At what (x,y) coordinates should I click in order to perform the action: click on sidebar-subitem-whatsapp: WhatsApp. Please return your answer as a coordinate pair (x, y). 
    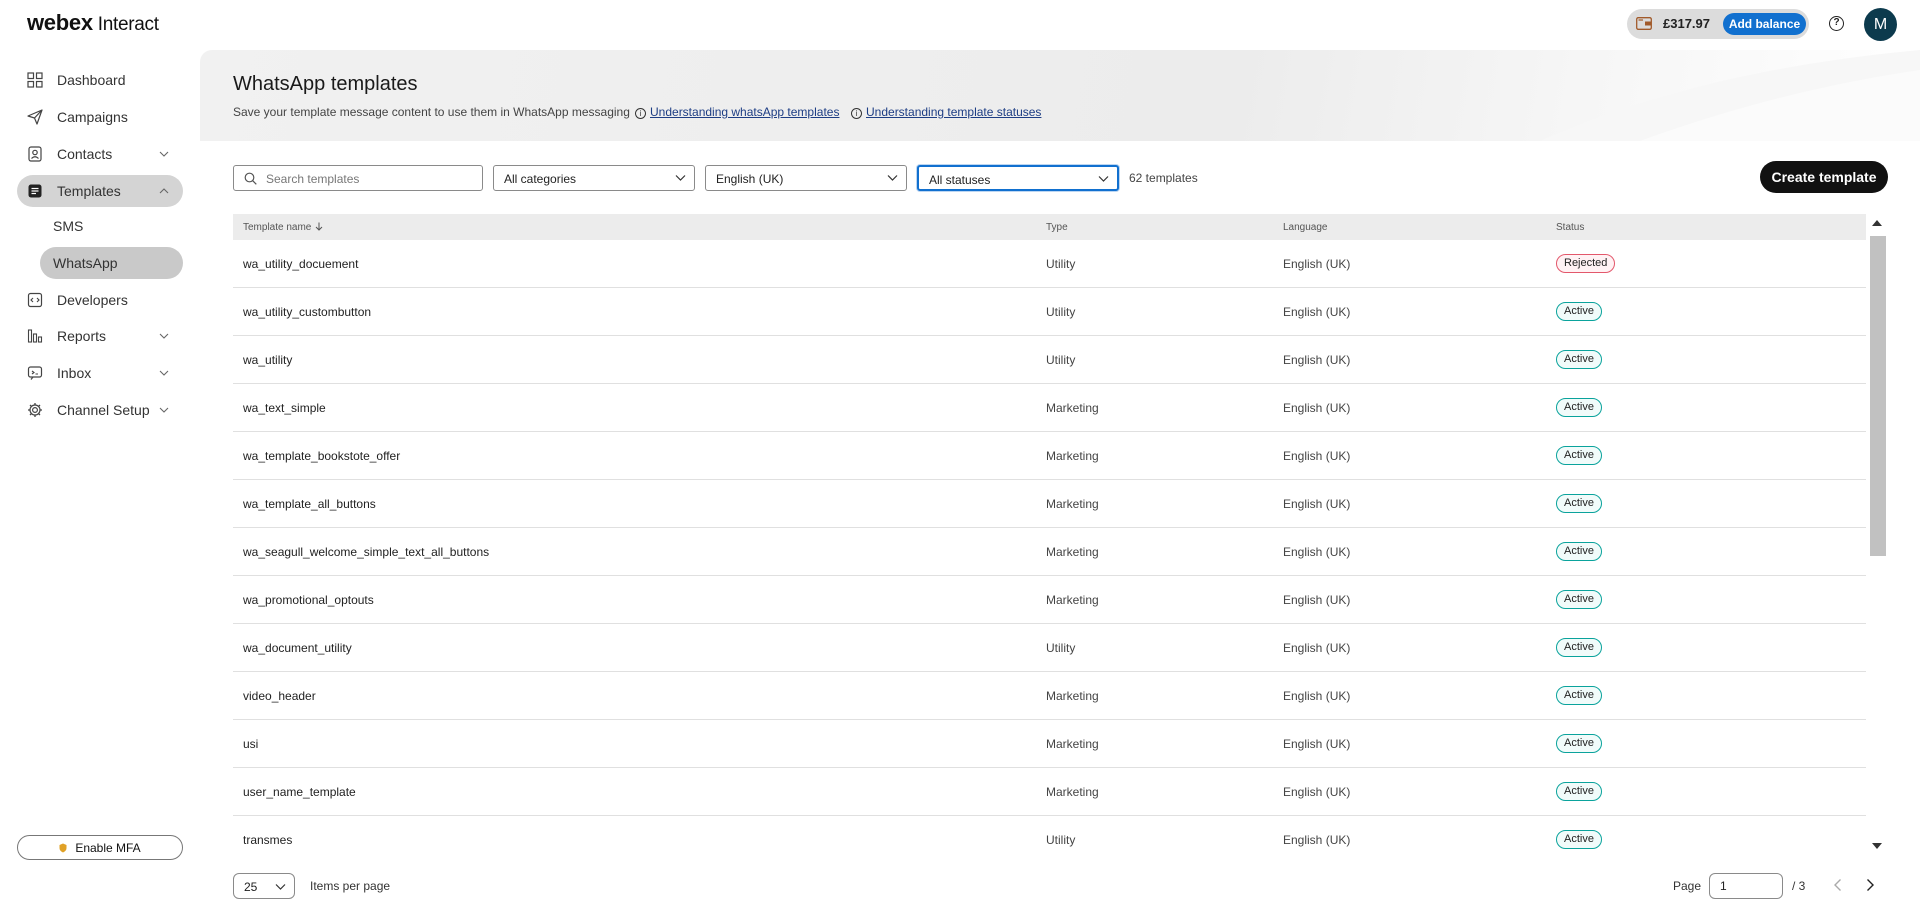
    Looking at the image, I should click on (111, 263).